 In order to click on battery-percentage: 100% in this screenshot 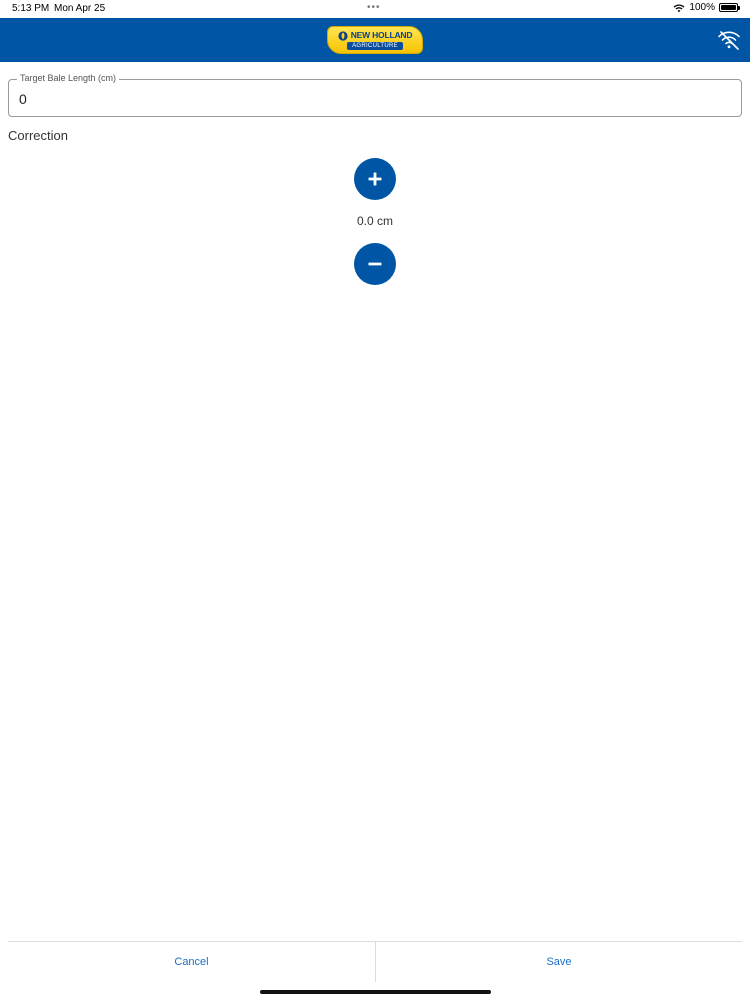, I will do `click(702, 7)`.